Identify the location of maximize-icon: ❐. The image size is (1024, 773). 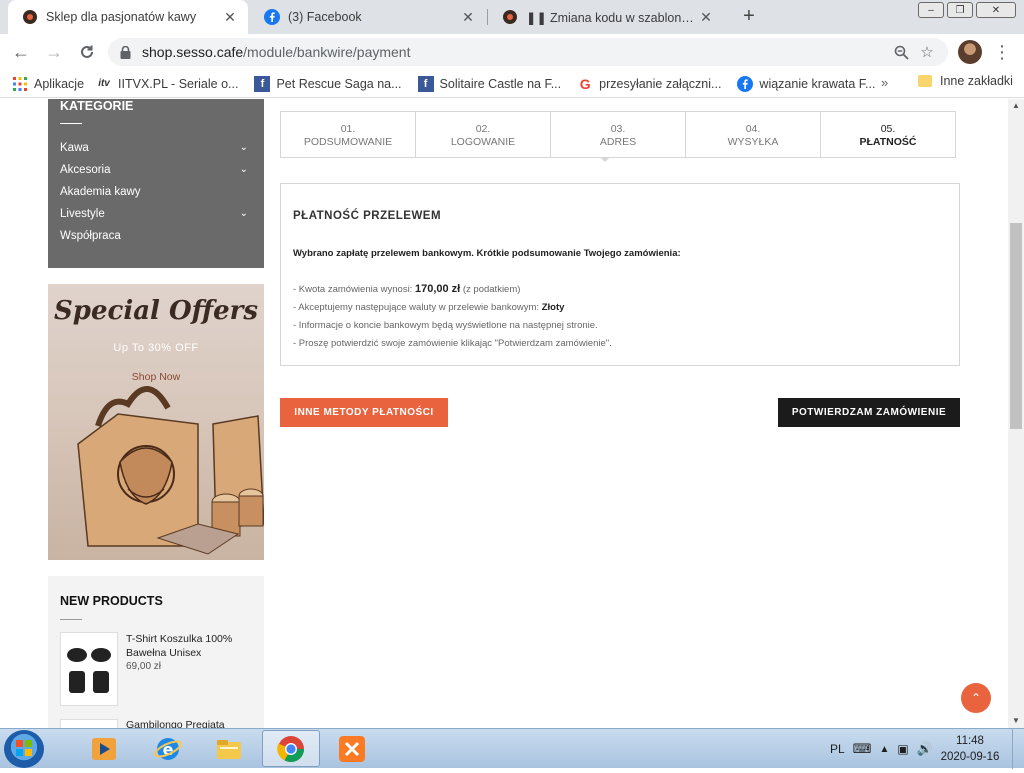
(960, 10).